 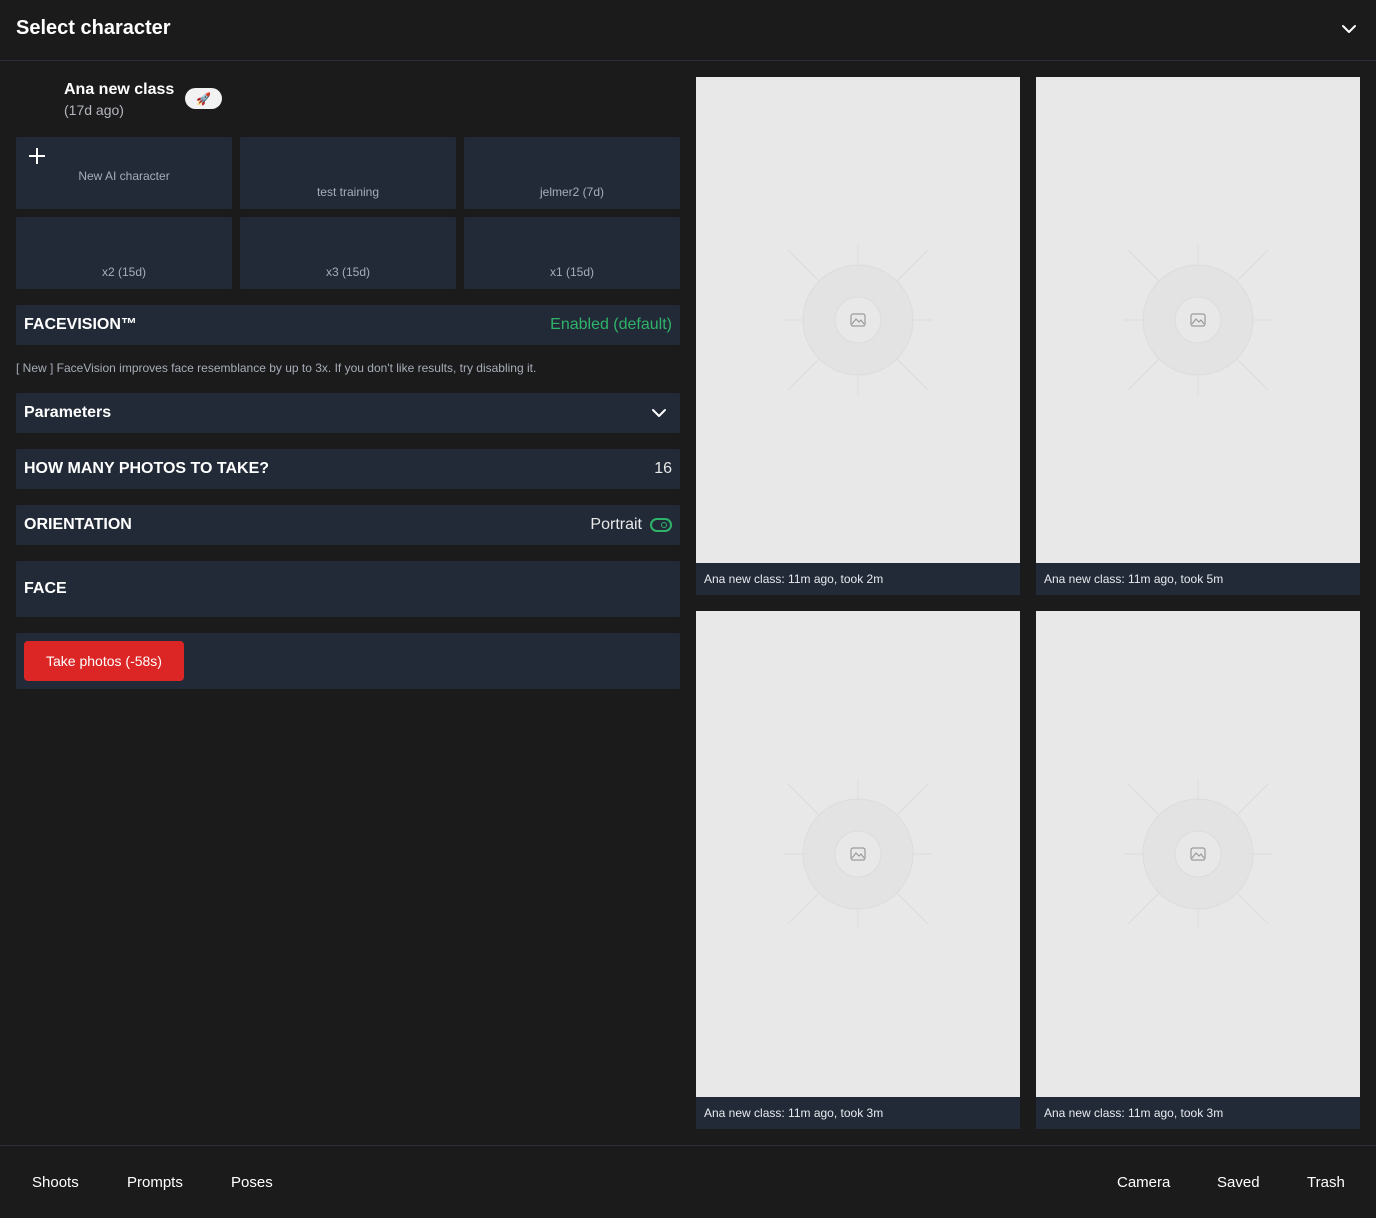 What do you see at coordinates (663, 469) in the screenshot?
I see `photo-count-value: 16` at bounding box center [663, 469].